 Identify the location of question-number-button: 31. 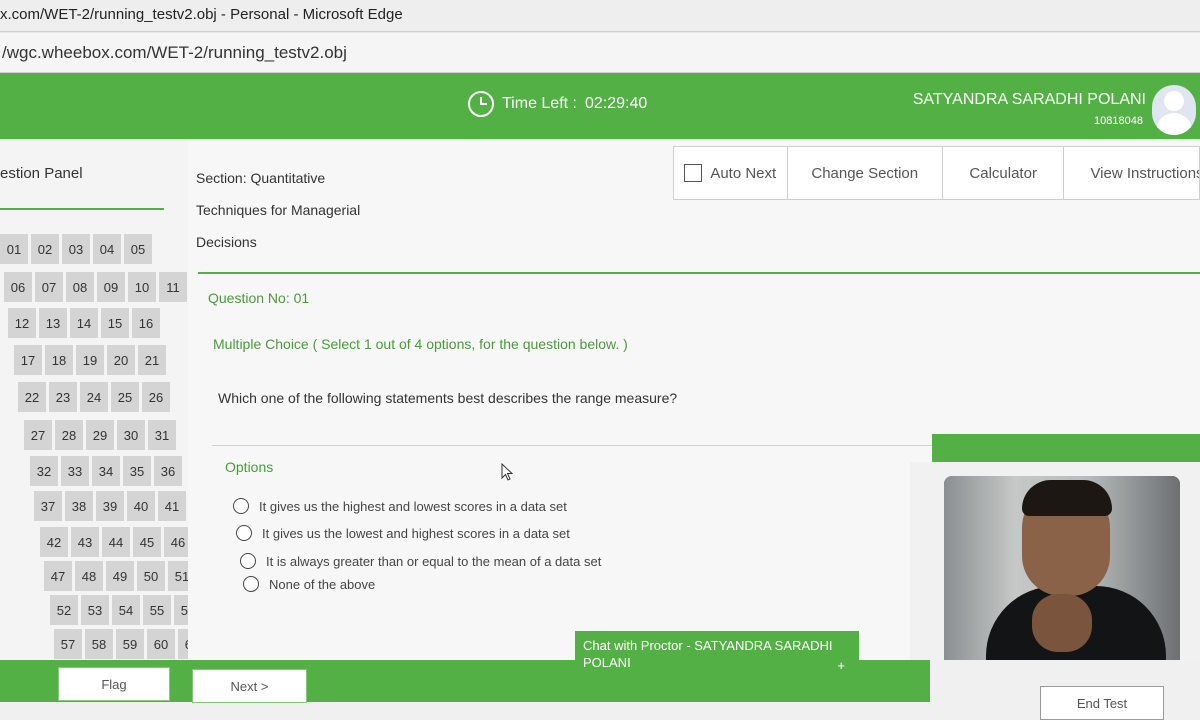
(162, 435).